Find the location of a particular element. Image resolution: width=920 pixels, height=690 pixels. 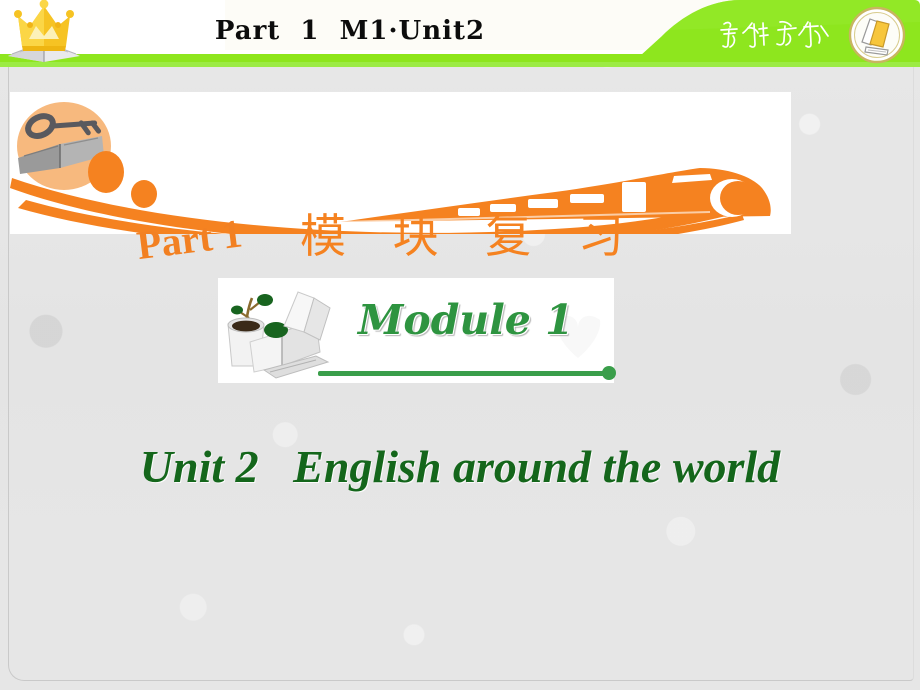

module-card: Module 1 is located at coordinates (417, 330).